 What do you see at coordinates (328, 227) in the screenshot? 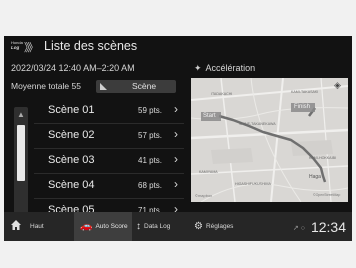
I see `clock: 12:34` at bounding box center [328, 227].